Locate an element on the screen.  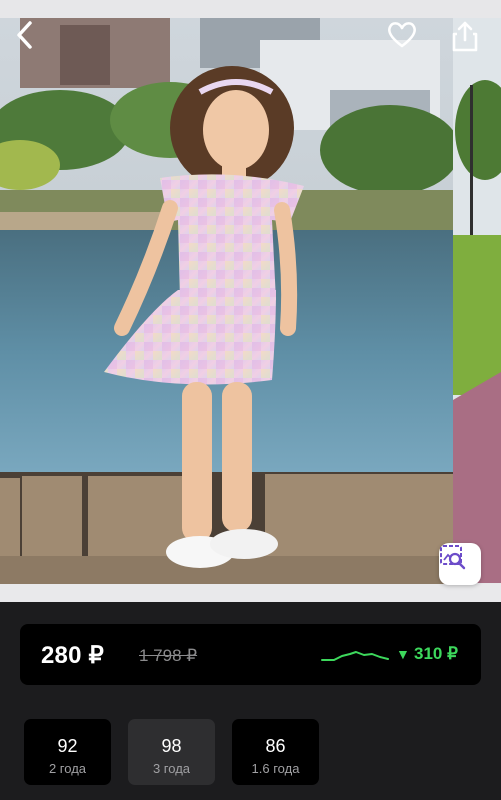
price-drop-value: 310 ₽ is located at coordinates (436, 653).